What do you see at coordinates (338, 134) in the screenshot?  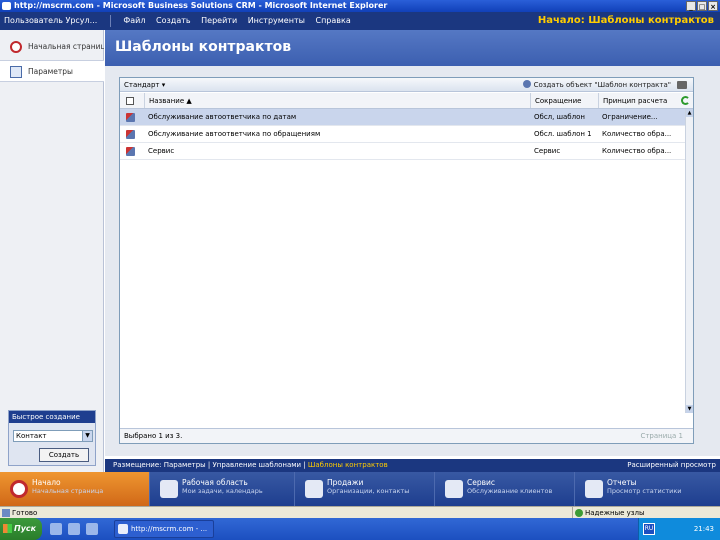 I see `cell-name: Обслуживание автоответчика по обращениям` at bounding box center [338, 134].